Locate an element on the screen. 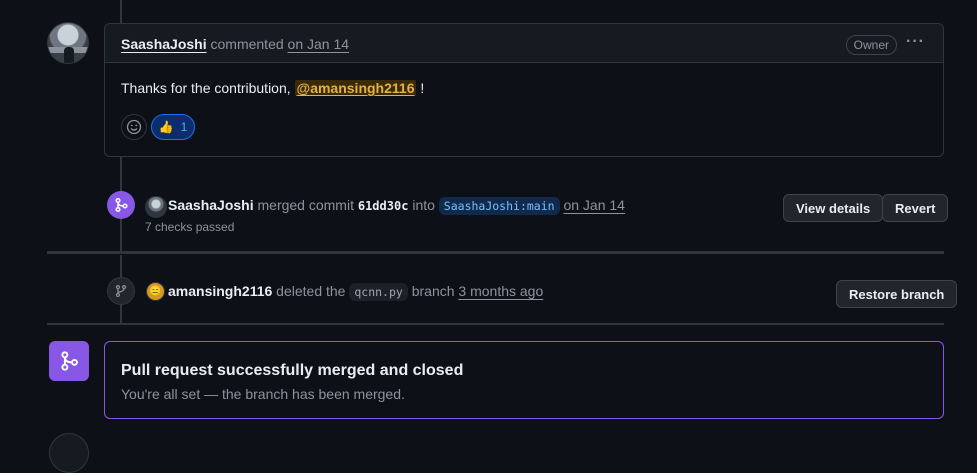 This screenshot has width=977, height=473. add-reaction-button is located at coordinates (134, 127).